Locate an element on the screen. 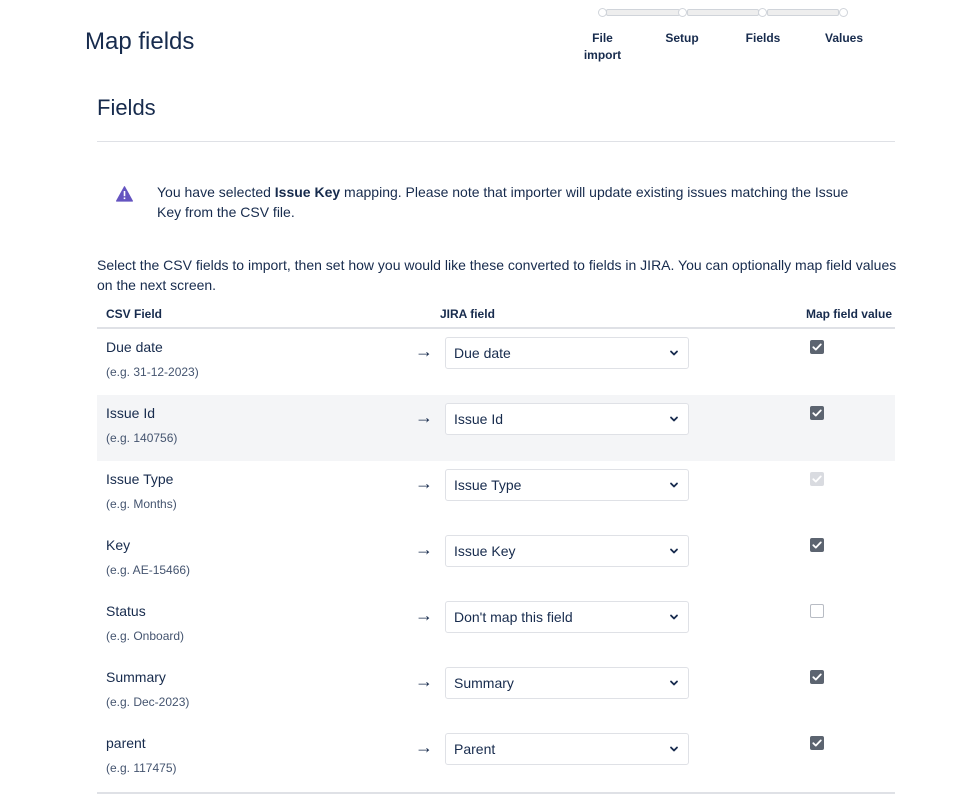 This screenshot has width=967, height=807. jira-field-select: Summary is located at coordinates (567, 683).